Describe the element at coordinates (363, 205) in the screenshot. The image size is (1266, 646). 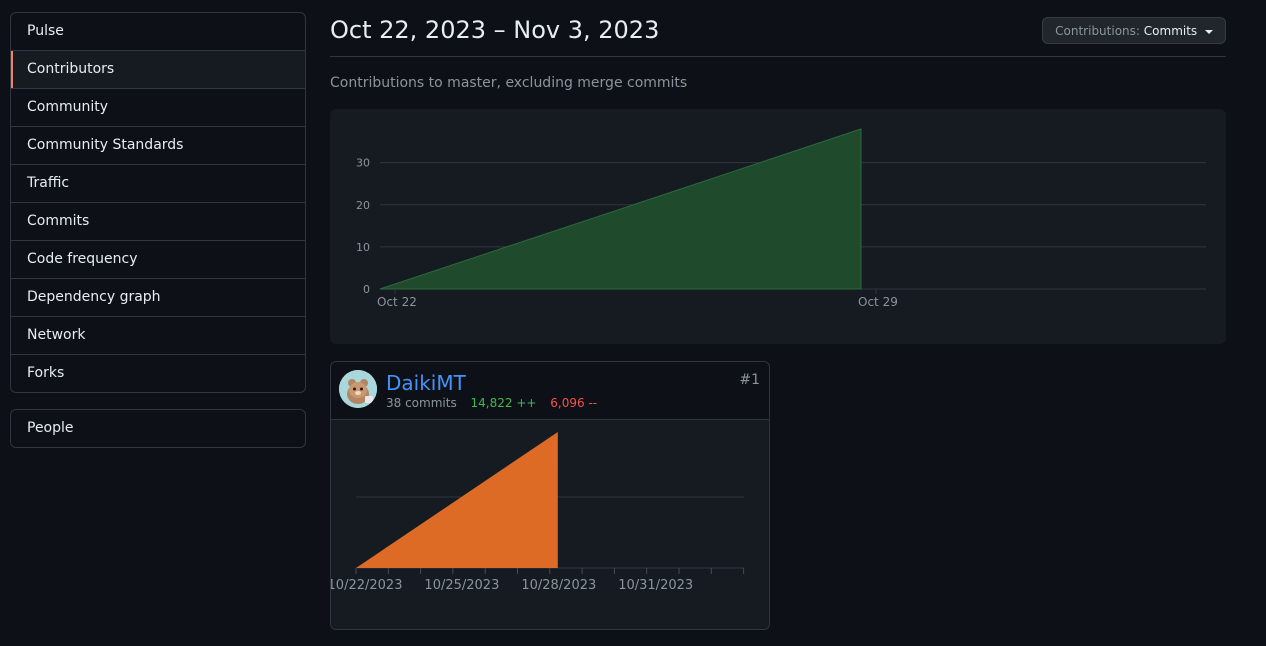
I see `y-tick-label: 20` at that location.